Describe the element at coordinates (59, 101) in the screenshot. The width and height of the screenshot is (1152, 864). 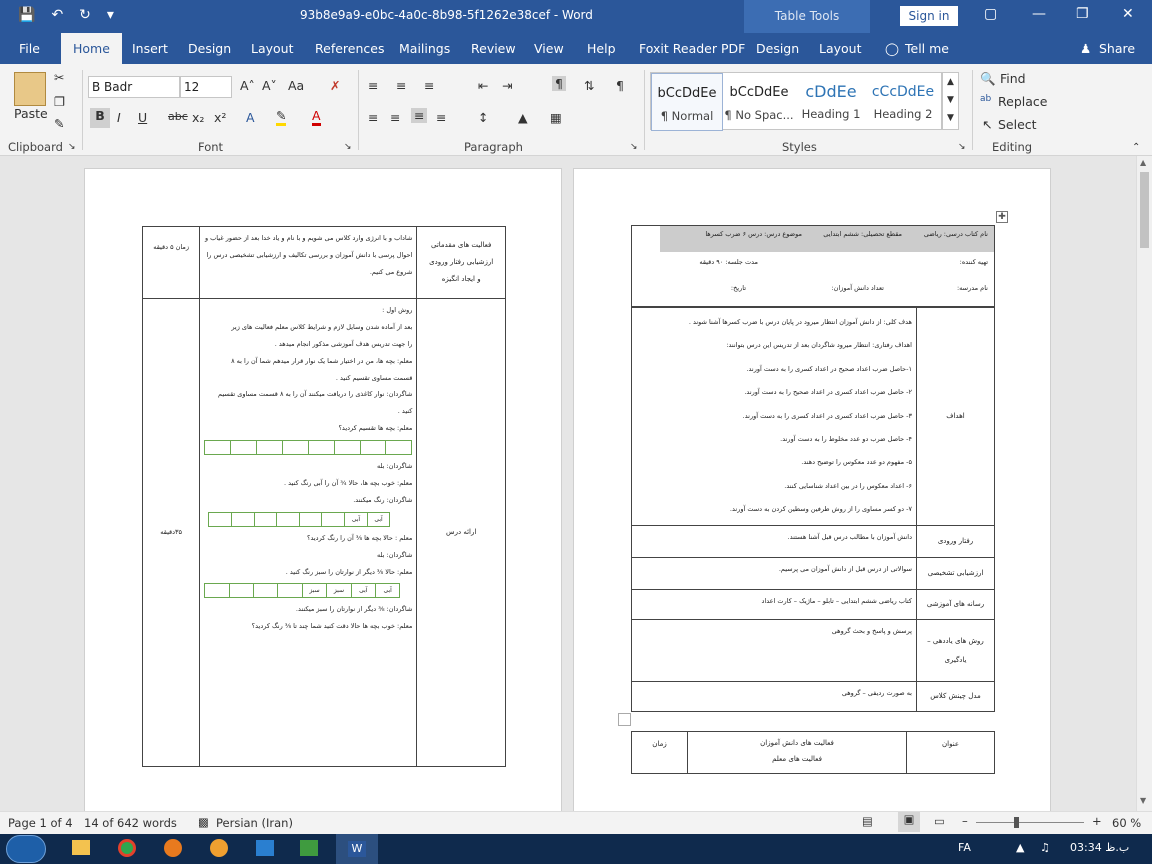
I see `copy-icon: ❐` at that location.